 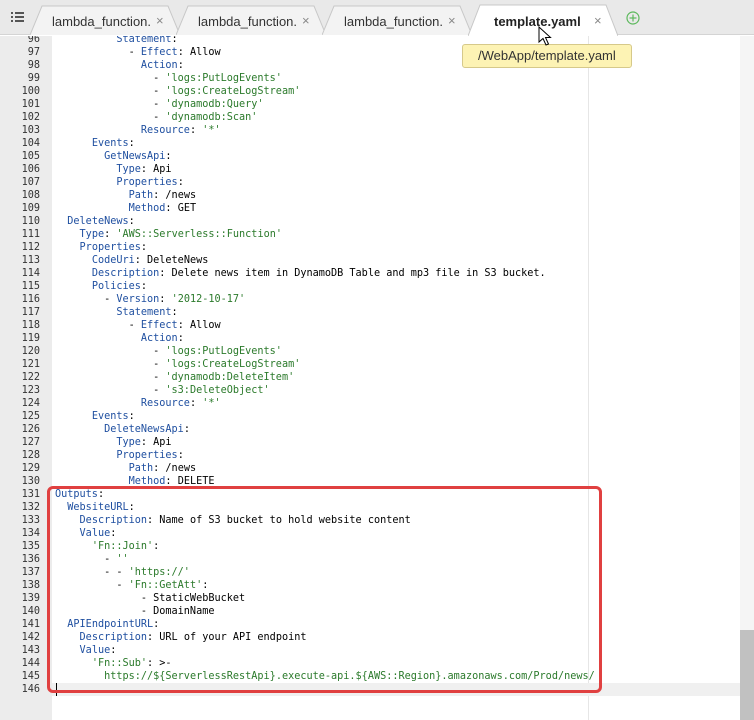 I want to click on yaml-key: GetNewsApi, so click(x=135, y=156).